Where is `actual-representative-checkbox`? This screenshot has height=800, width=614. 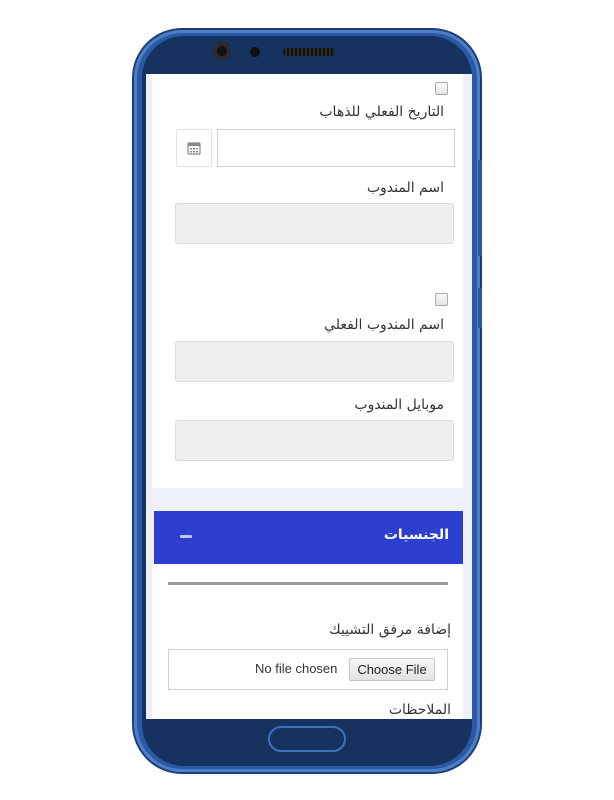
actual-representative-checkbox is located at coordinates (441, 299).